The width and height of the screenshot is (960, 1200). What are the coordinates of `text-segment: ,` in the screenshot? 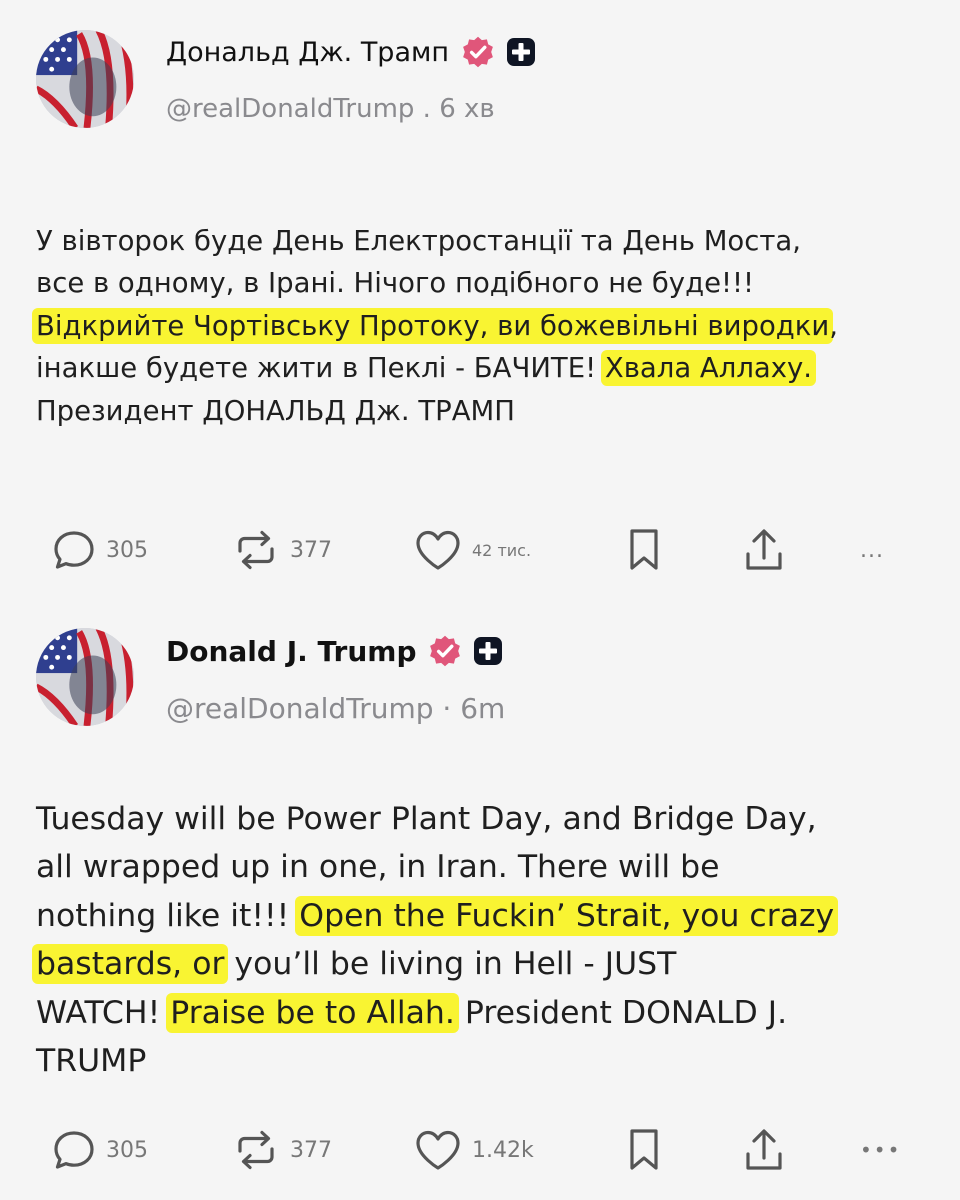 It's located at (834, 325).